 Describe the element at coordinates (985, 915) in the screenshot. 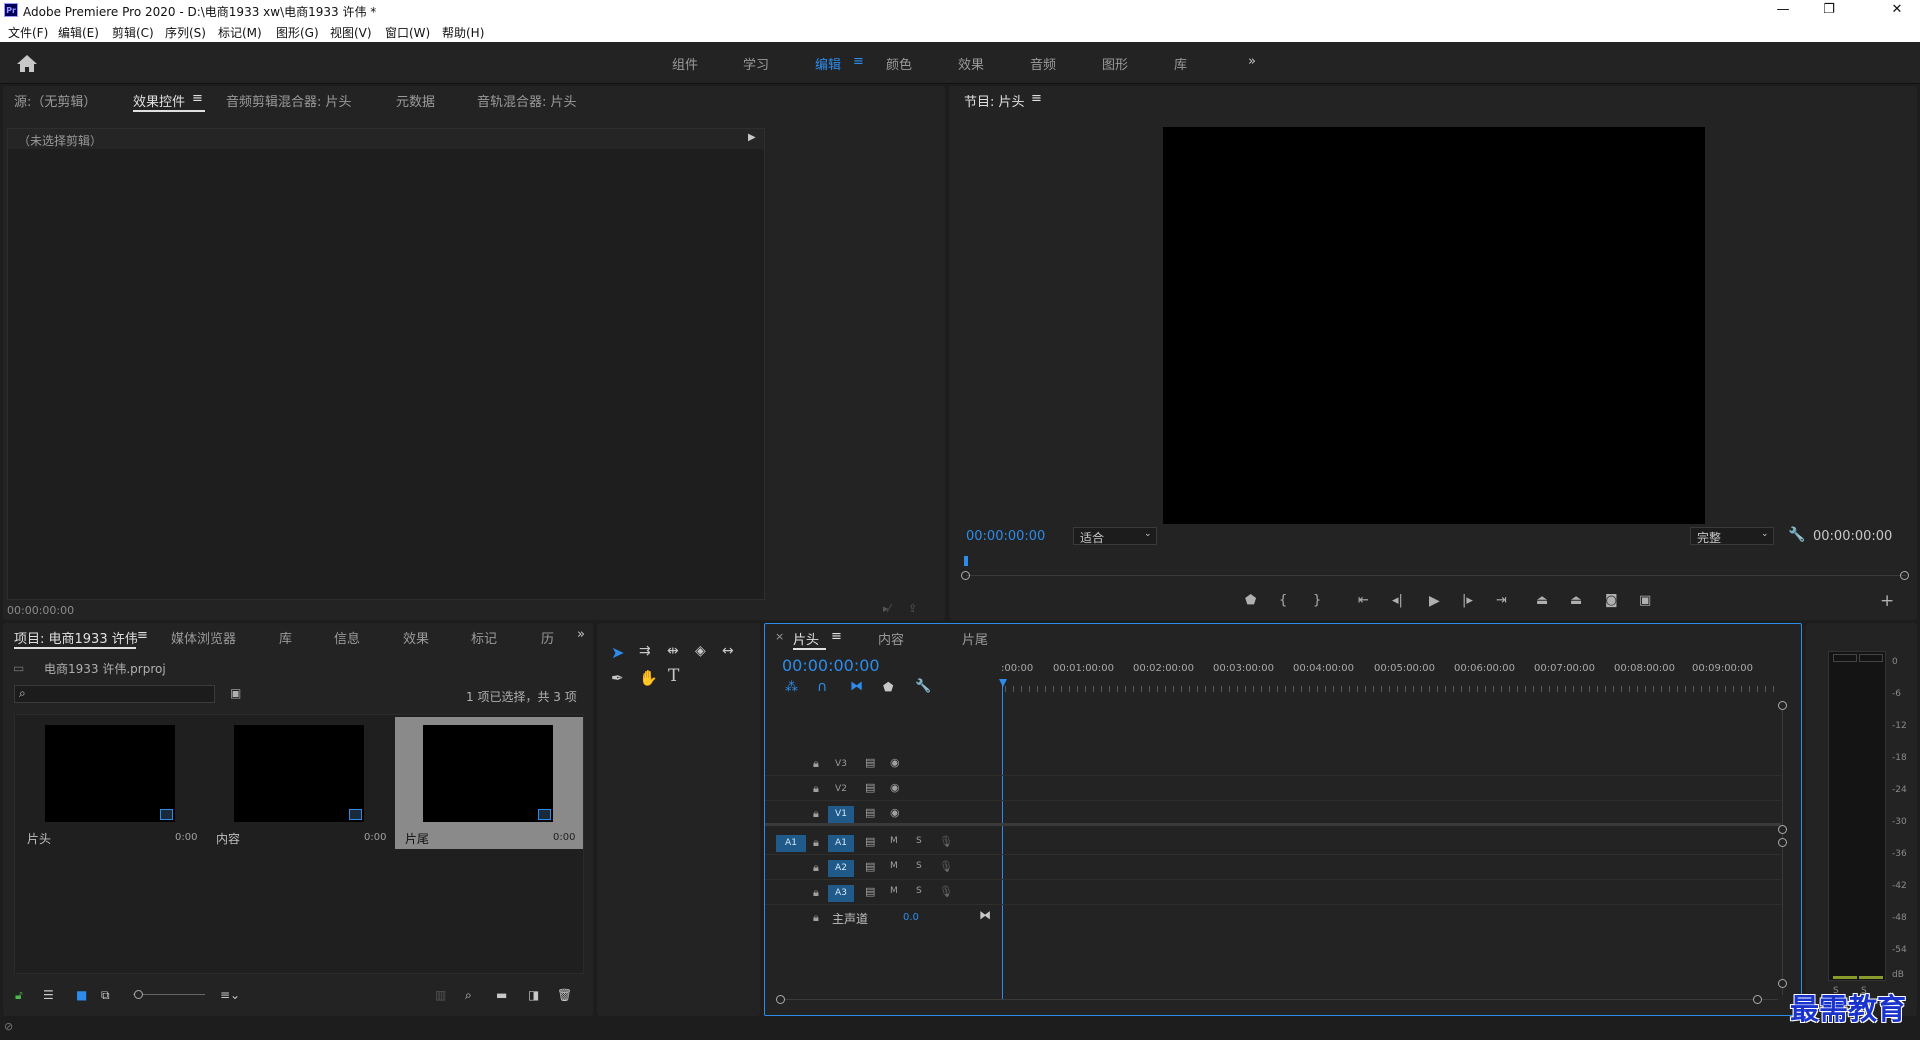

I see `go-to-end-icon: ⧓` at that location.